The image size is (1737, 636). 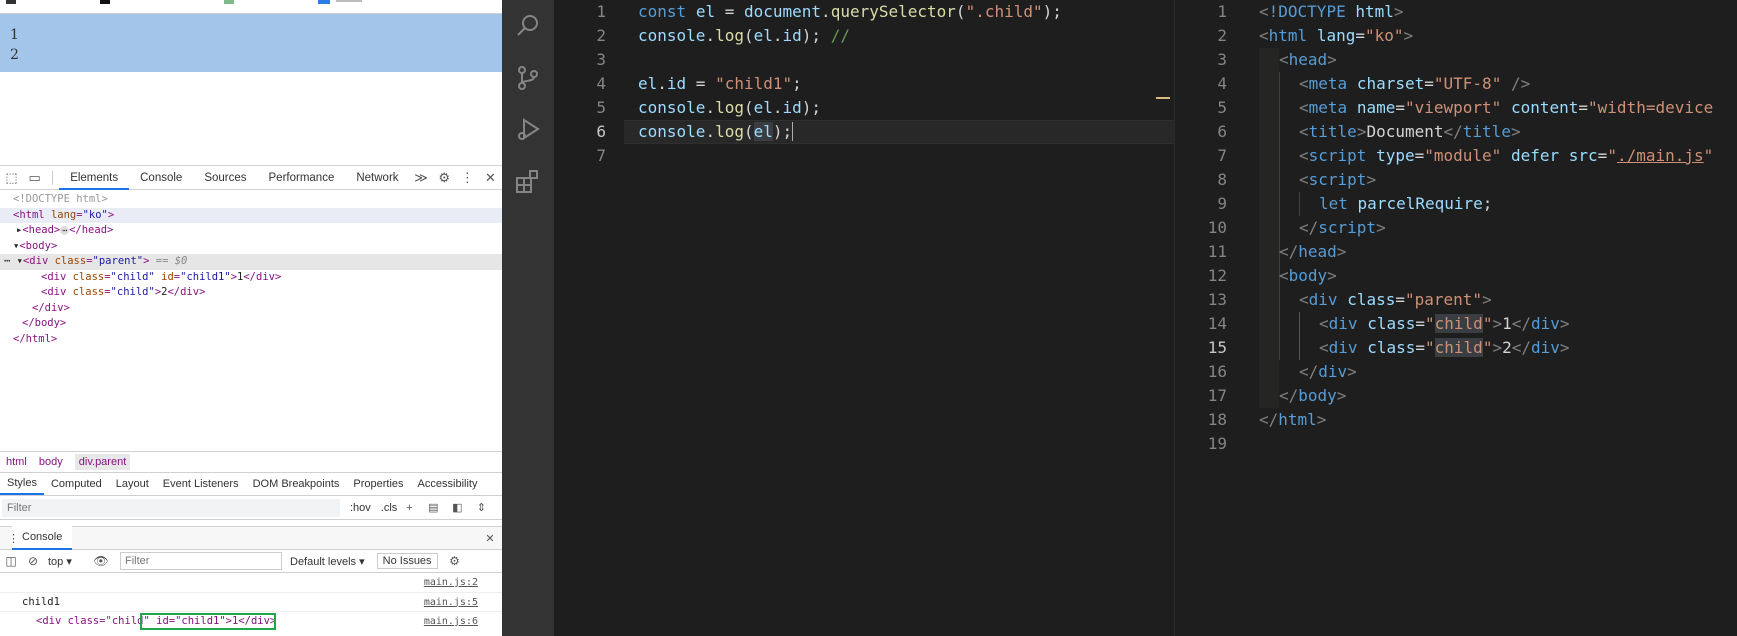 What do you see at coordinates (451, 582) in the screenshot?
I see `console-source-link: main.js:2` at bounding box center [451, 582].